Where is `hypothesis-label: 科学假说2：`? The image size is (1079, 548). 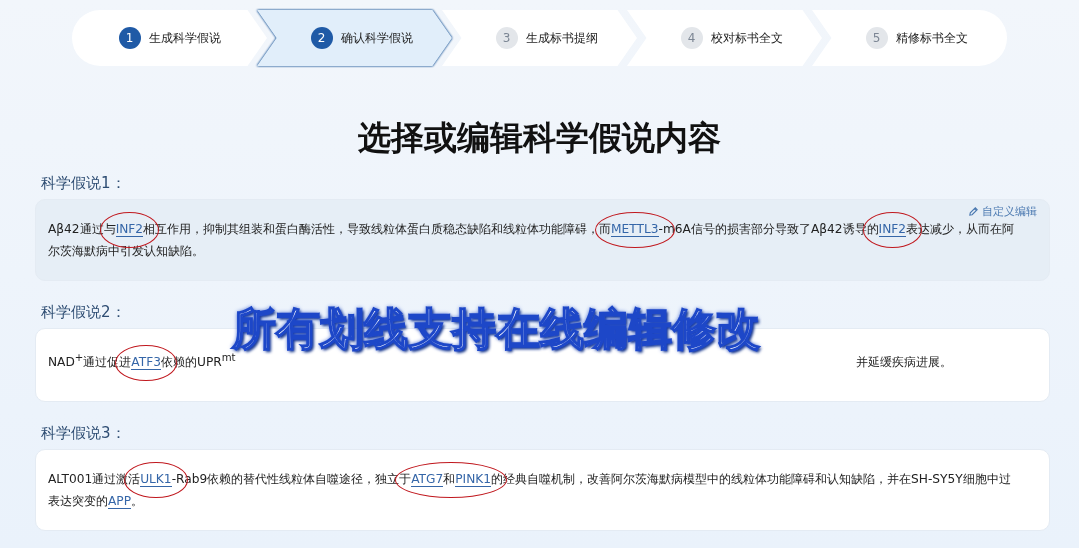
hypothesis-label: 科学假说2： is located at coordinates (84, 312).